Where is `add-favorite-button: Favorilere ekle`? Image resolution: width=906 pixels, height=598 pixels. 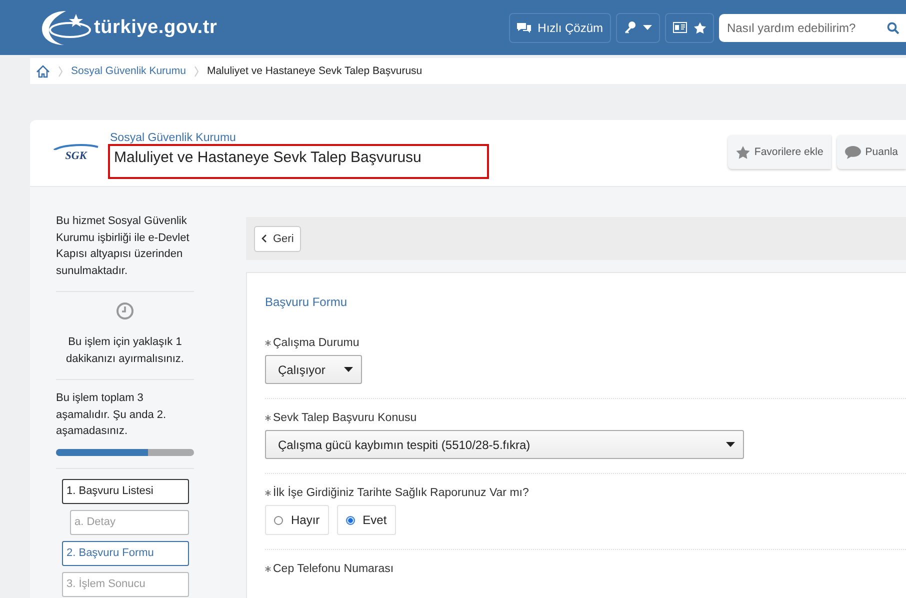
add-favorite-button: Favorilere ekle is located at coordinates (780, 152).